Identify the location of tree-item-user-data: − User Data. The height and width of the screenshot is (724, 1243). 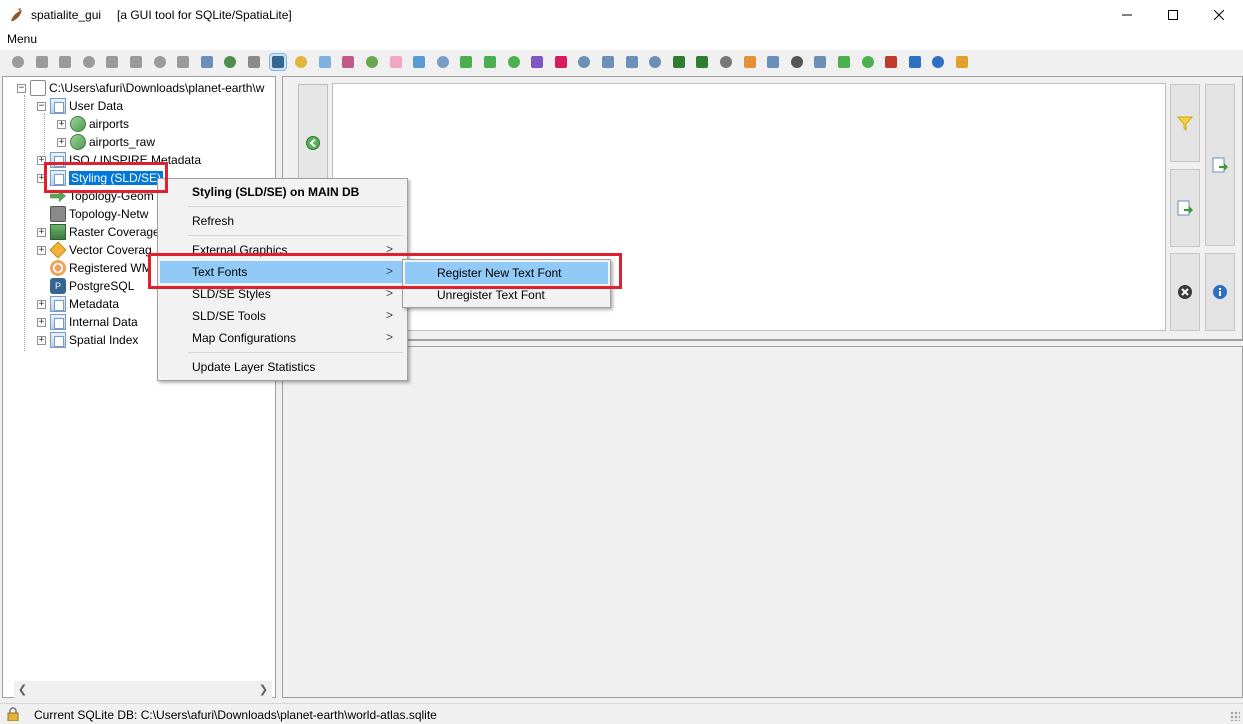
(80, 106).